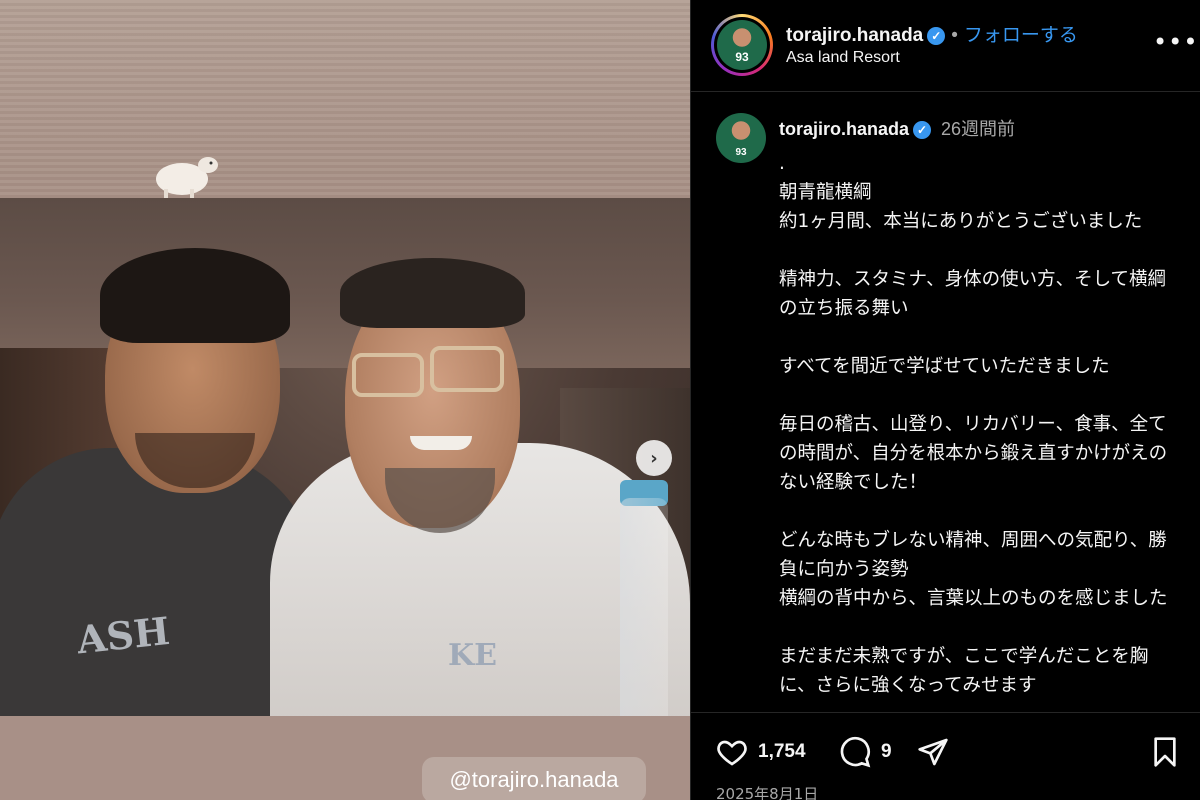  Describe the element at coordinates (472, 655) in the screenshot. I see `shirt-print-right: KE` at that location.